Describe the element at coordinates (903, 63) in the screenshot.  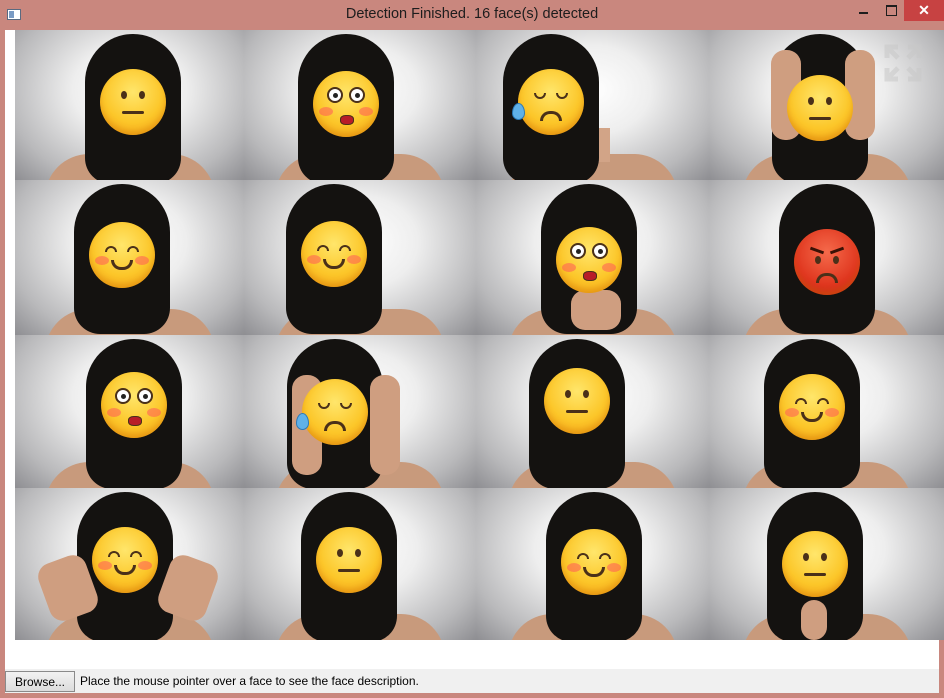
I see `expand-icon` at that location.